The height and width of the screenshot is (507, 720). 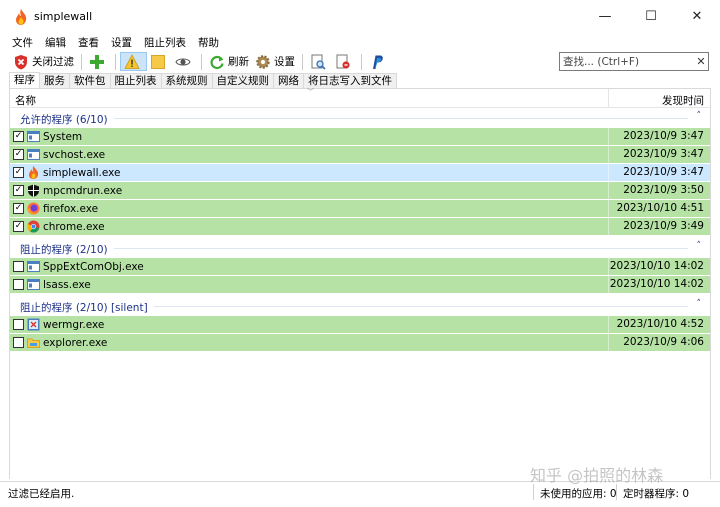 I want to click on logs-button, so click(x=319, y=61).